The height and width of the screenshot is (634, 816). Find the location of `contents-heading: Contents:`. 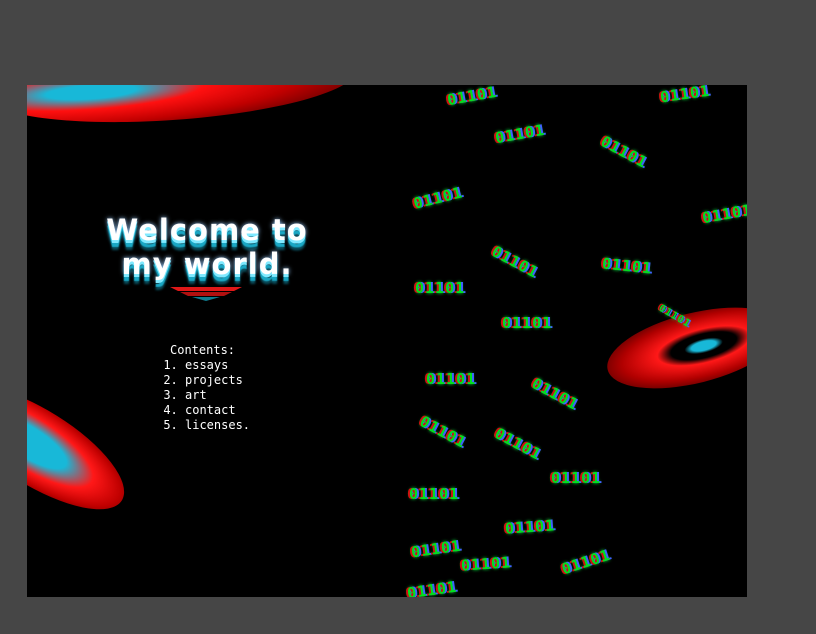

contents-heading: Contents: is located at coordinates (203, 350).